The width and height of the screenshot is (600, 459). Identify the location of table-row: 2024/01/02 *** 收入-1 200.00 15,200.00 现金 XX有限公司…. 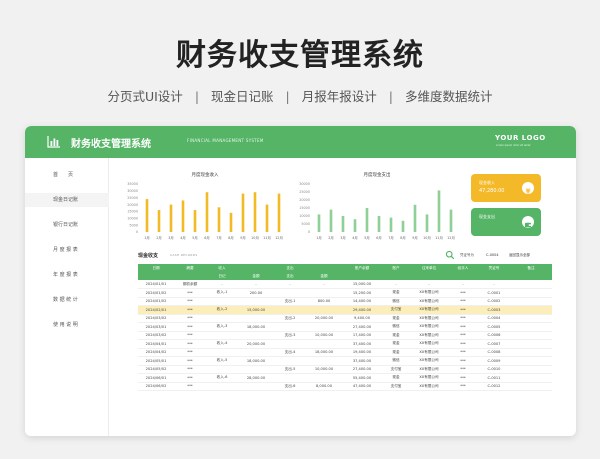
(345, 293).